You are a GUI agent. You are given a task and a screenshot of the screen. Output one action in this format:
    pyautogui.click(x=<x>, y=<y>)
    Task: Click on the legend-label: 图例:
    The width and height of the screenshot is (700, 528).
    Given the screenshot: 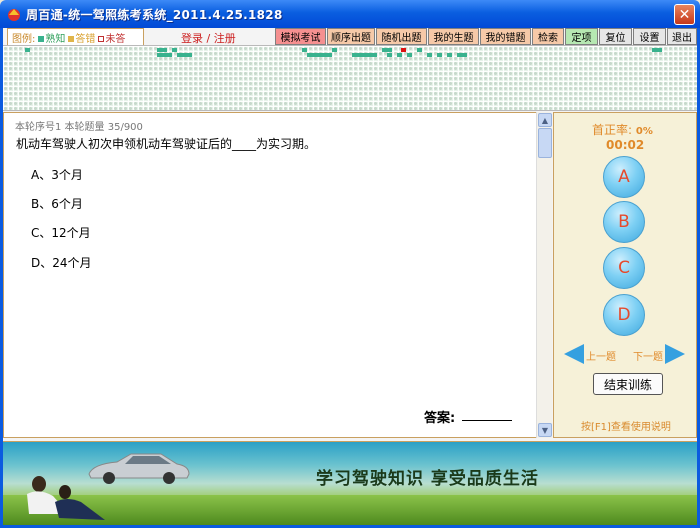 What is the action you would take?
    pyautogui.click(x=24, y=39)
    